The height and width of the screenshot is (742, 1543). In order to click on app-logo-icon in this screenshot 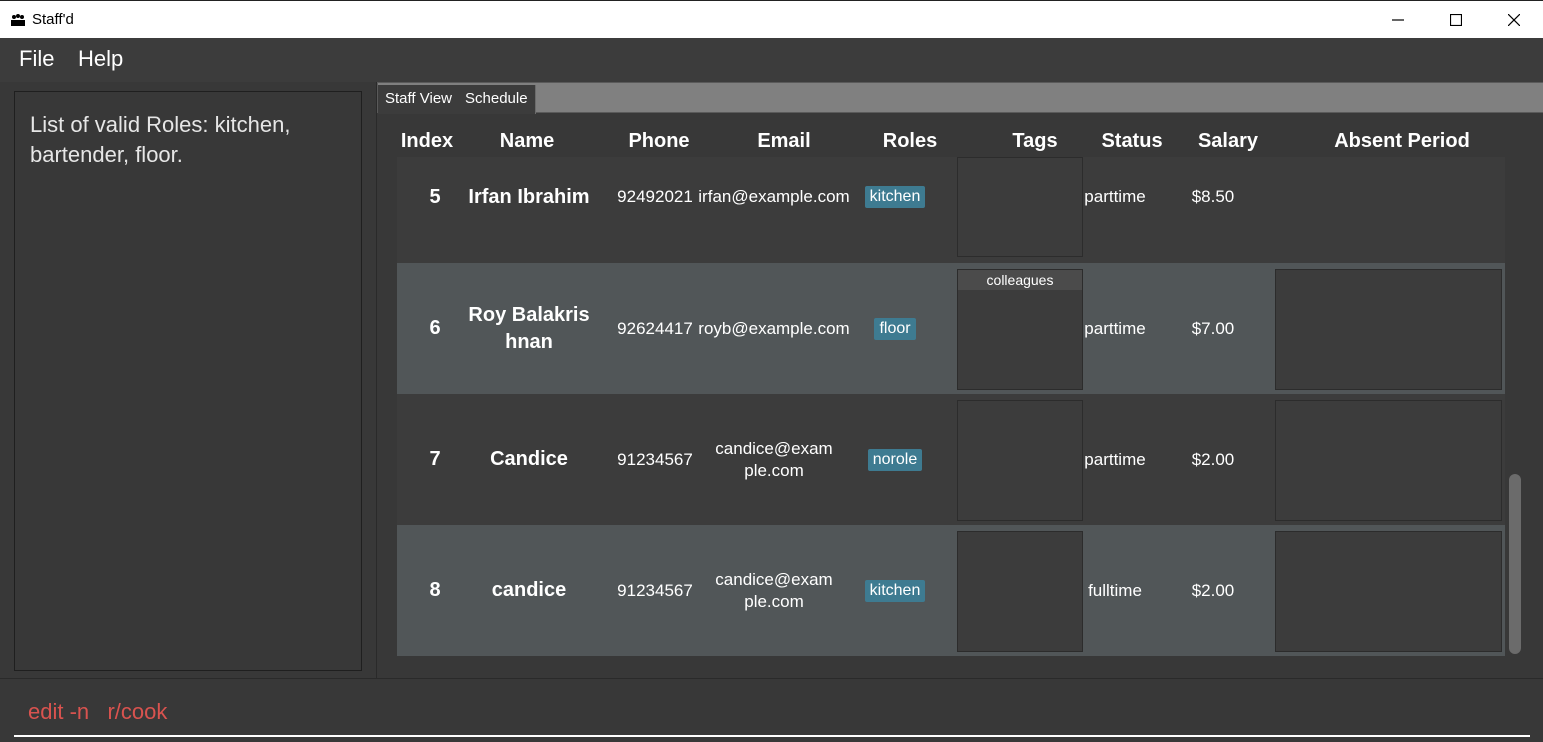, I will do `click(18, 20)`.